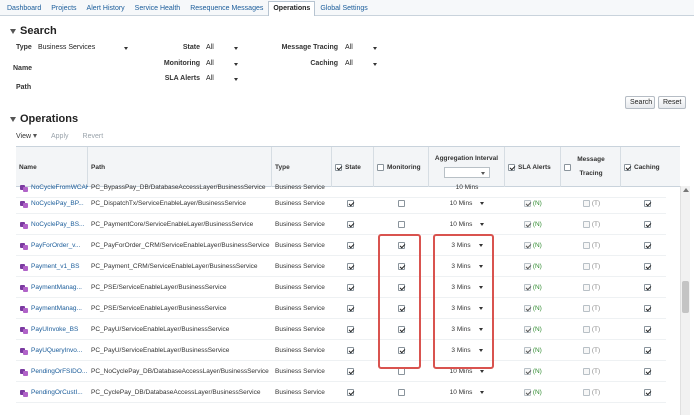 This screenshot has width=694, height=415. What do you see at coordinates (380, 167) in the screenshot?
I see `monitoring-select-all-checkbox` at bounding box center [380, 167].